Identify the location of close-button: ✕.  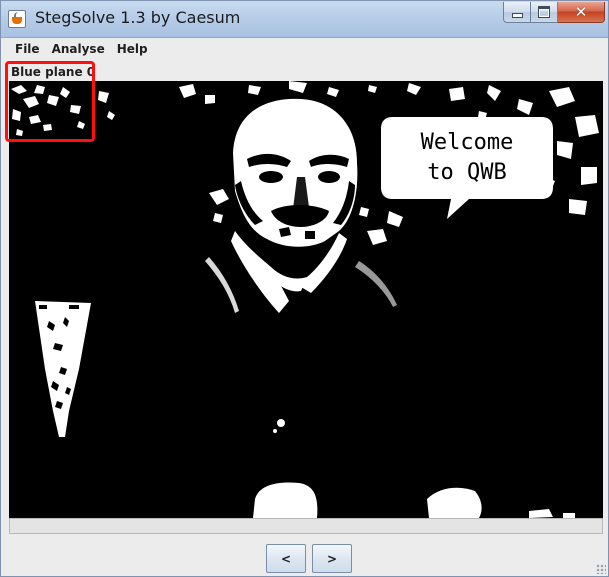
(581, 12).